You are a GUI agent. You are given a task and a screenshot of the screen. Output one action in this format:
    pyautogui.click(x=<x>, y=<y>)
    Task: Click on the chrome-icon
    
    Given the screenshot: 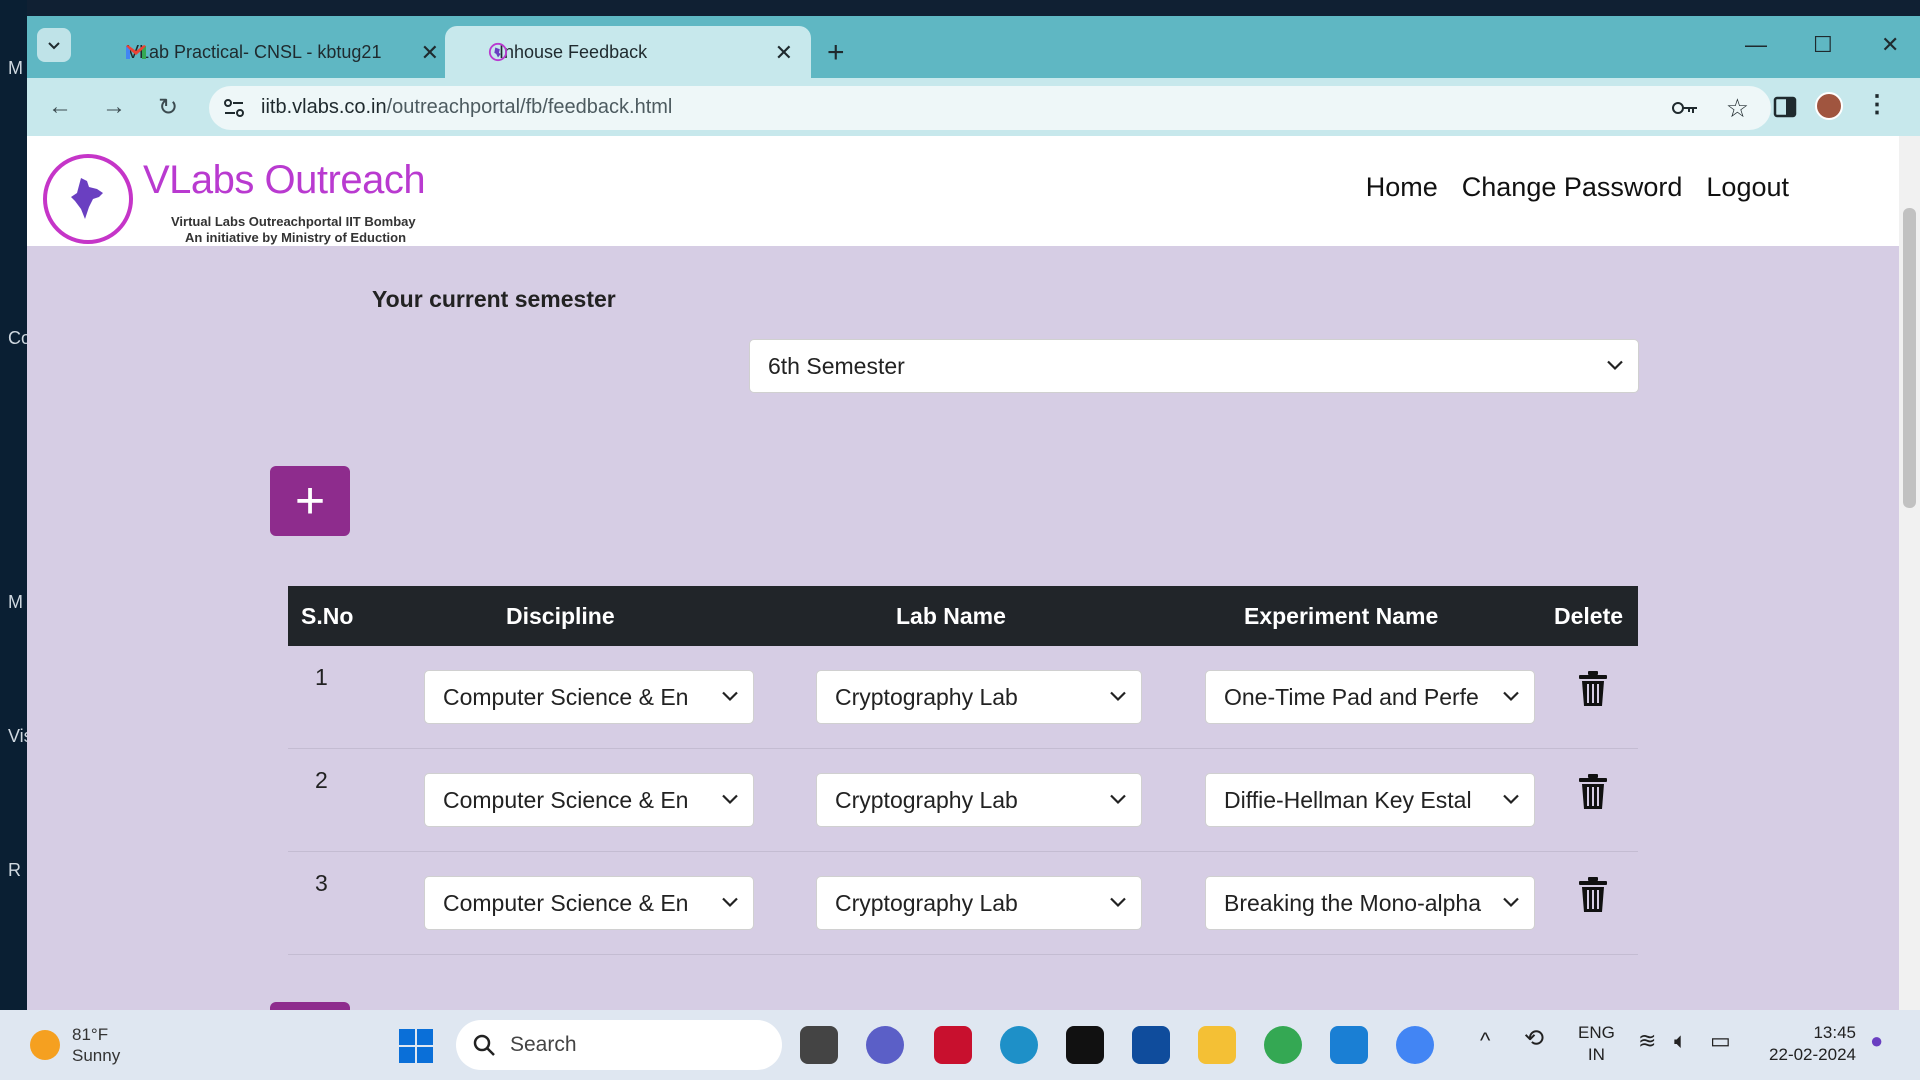 What is the action you would take?
    pyautogui.click(x=1283, y=1045)
    